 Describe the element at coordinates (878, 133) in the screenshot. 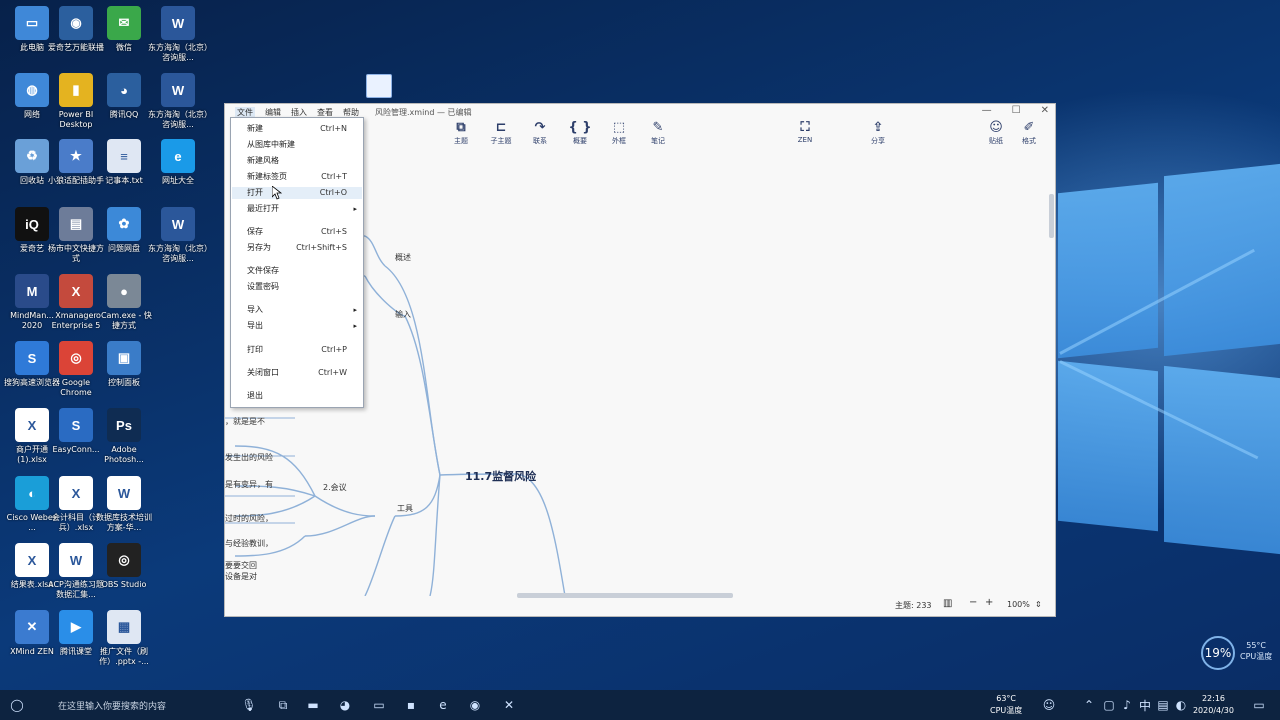

I see `share-button: ⇪ 分享` at that location.